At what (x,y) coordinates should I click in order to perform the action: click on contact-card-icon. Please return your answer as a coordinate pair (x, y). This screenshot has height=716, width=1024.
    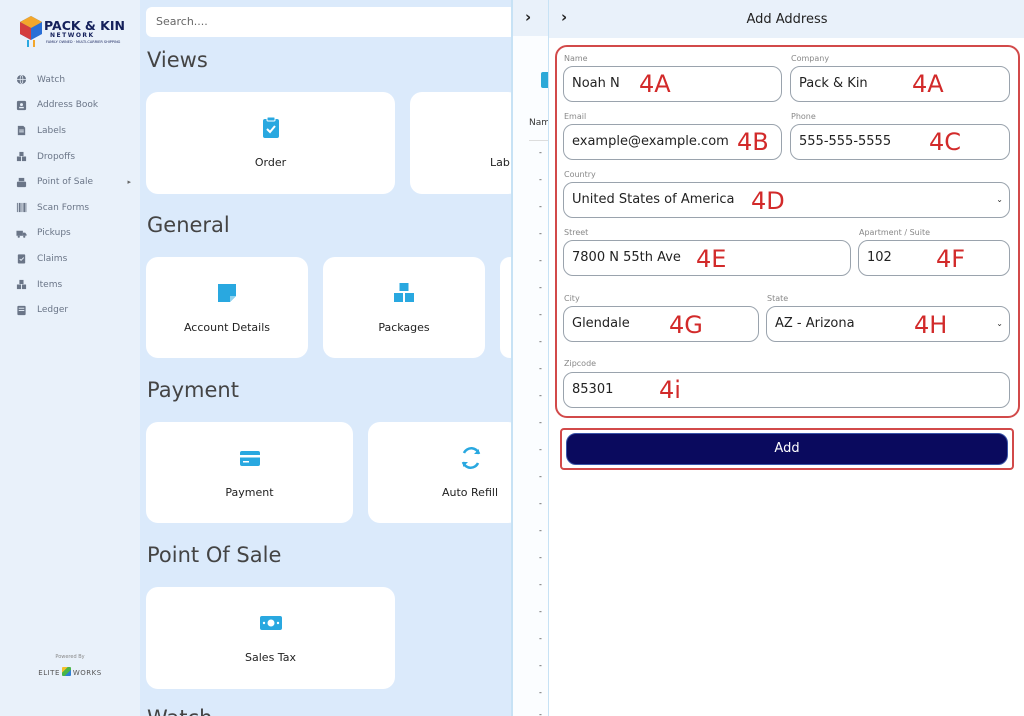
    Looking at the image, I should click on (21, 105).